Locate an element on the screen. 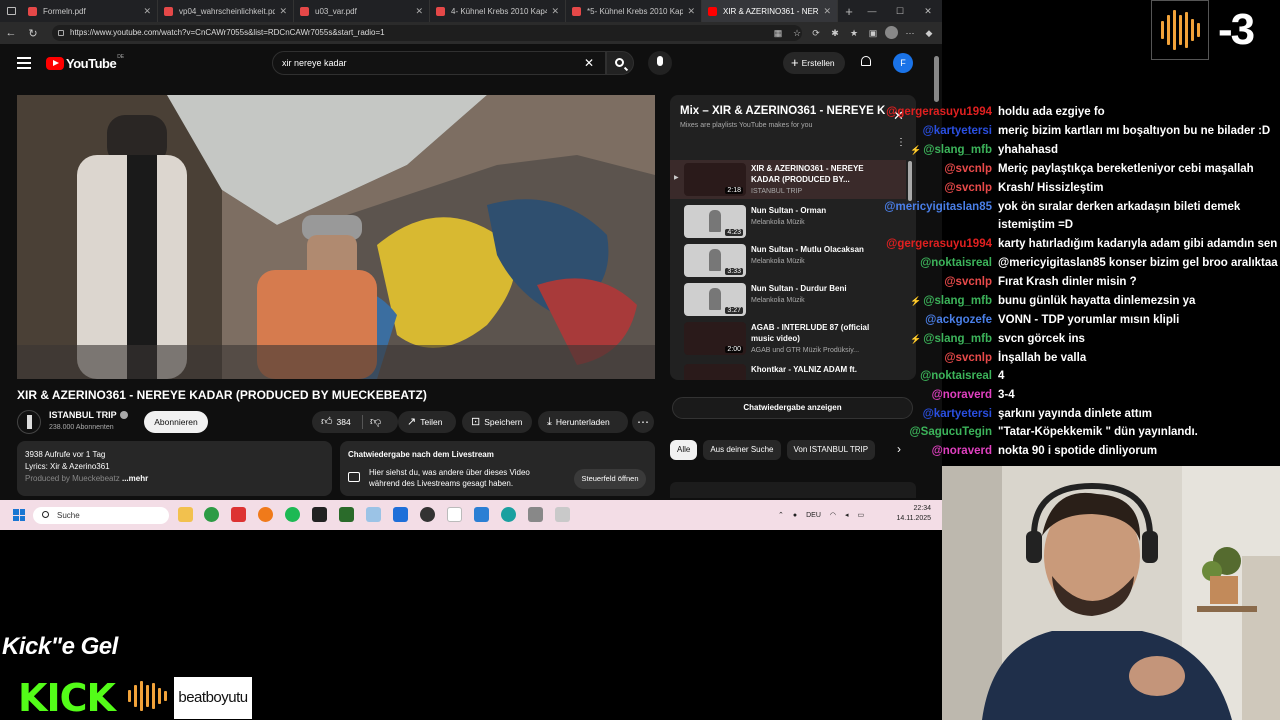  notifications-button is located at coordinates (866, 62).